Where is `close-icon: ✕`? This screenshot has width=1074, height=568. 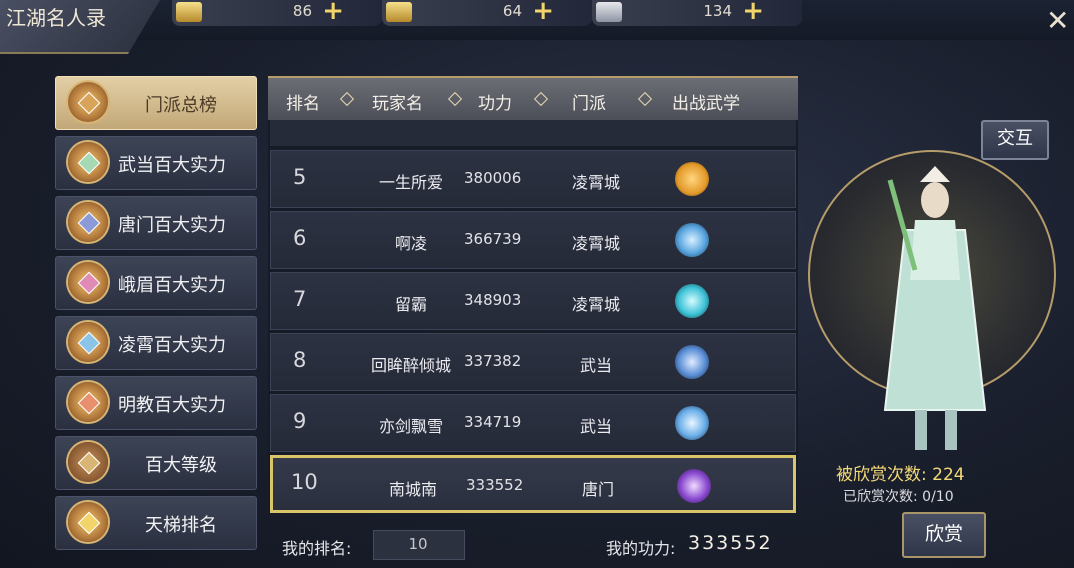 close-icon: ✕ is located at coordinates (1057, 20).